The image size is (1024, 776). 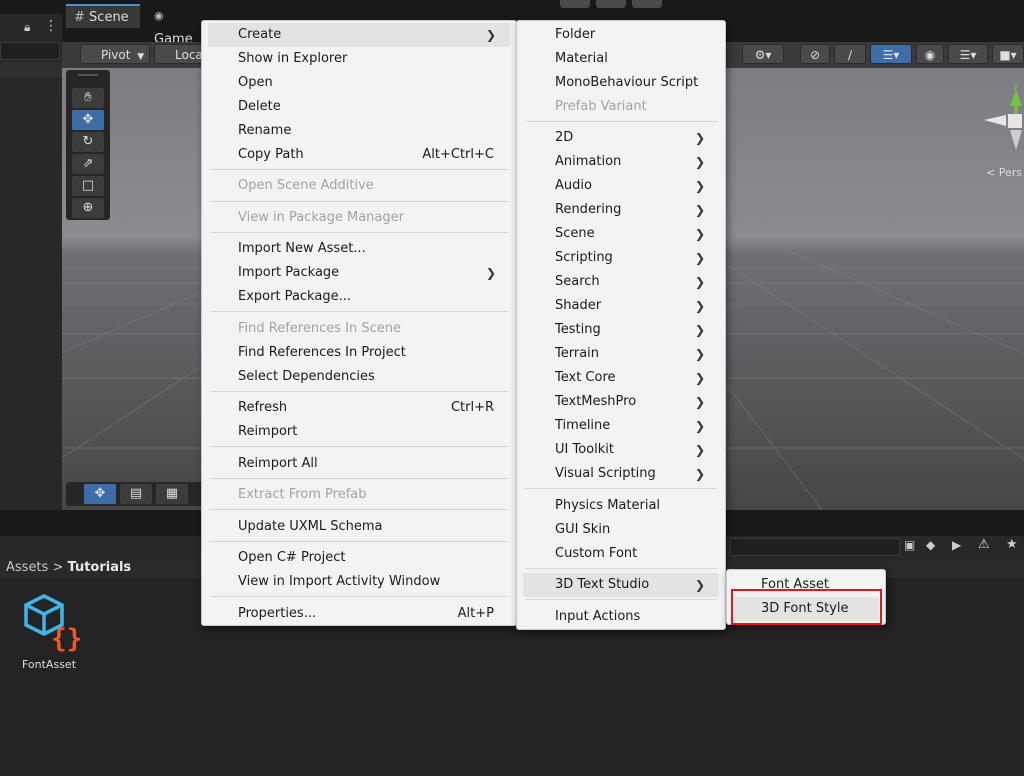 I want to click on create-item-3d-text-studio: 3D Text Studio ❯, so click(x=621, y=585).